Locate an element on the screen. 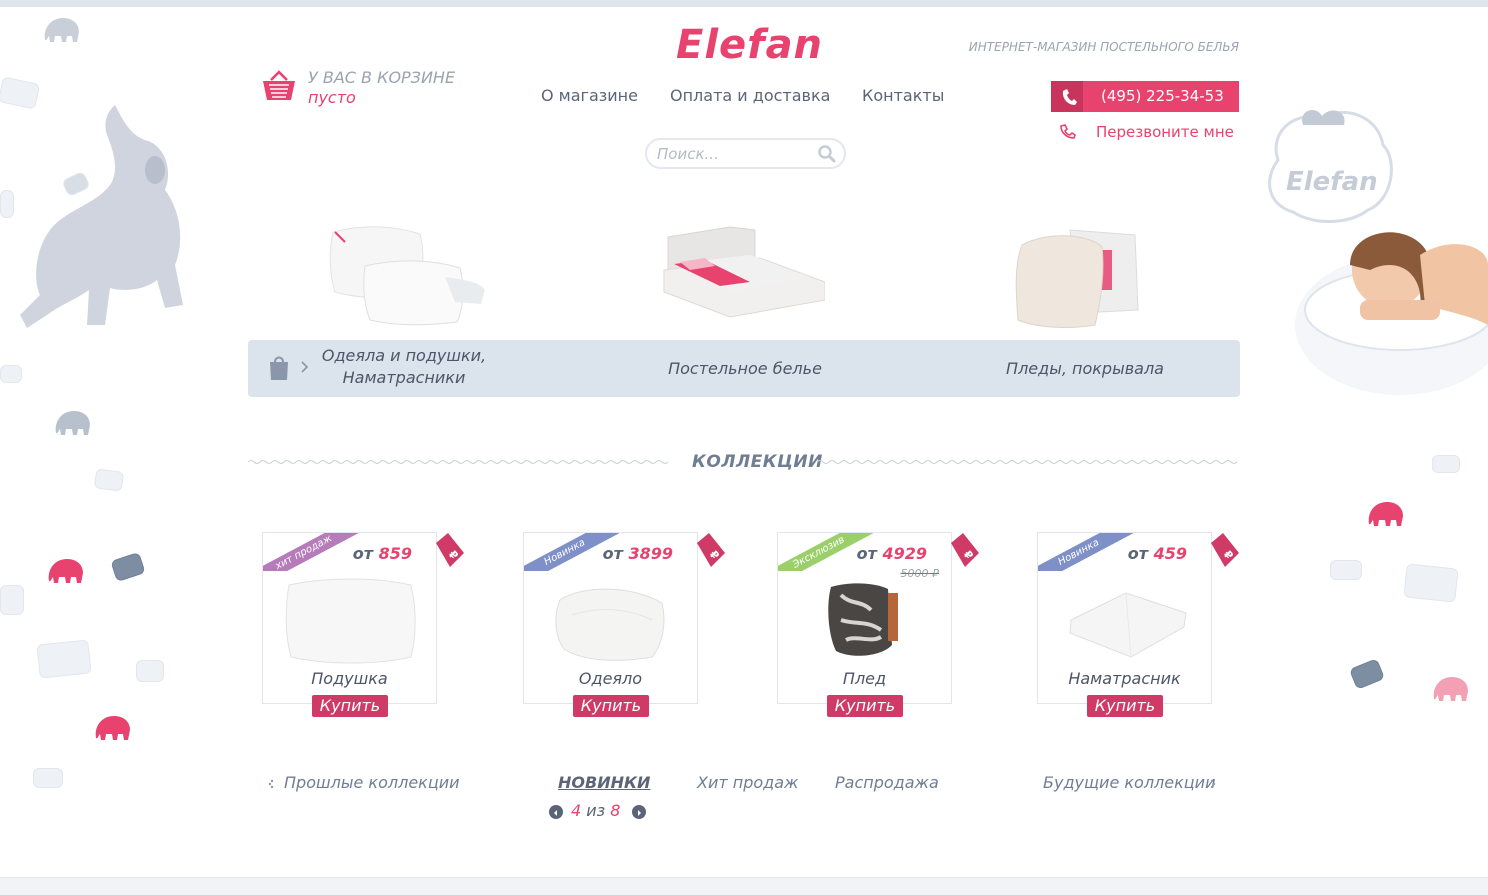 Image resolution: width=1488 pixels, height=895 pixels. category-plaids: Пледы, покрывала is located at coordinates (1085, 369).